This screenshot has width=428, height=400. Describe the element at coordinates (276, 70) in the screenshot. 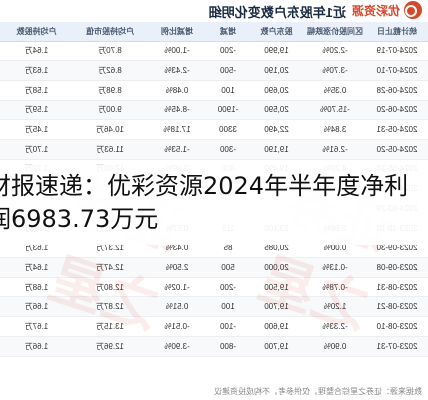

I see `cell-holders: 20,190` at that location.